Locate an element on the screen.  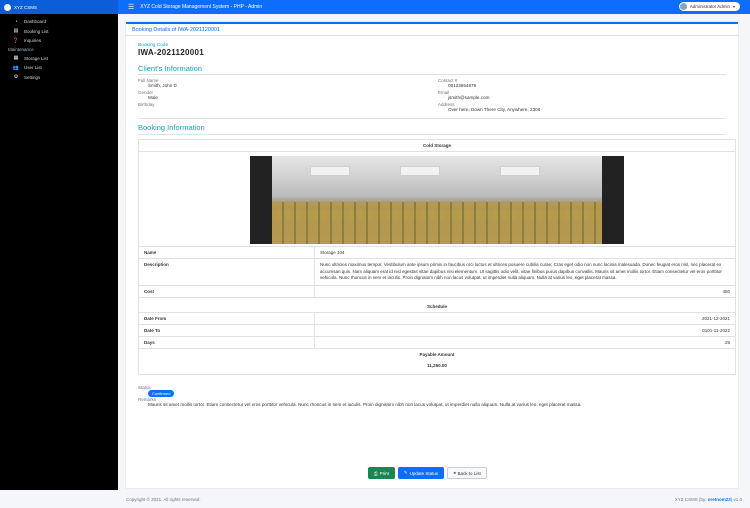
date-from-value: 2021-12-2021 is located at coordinates (525, 318).